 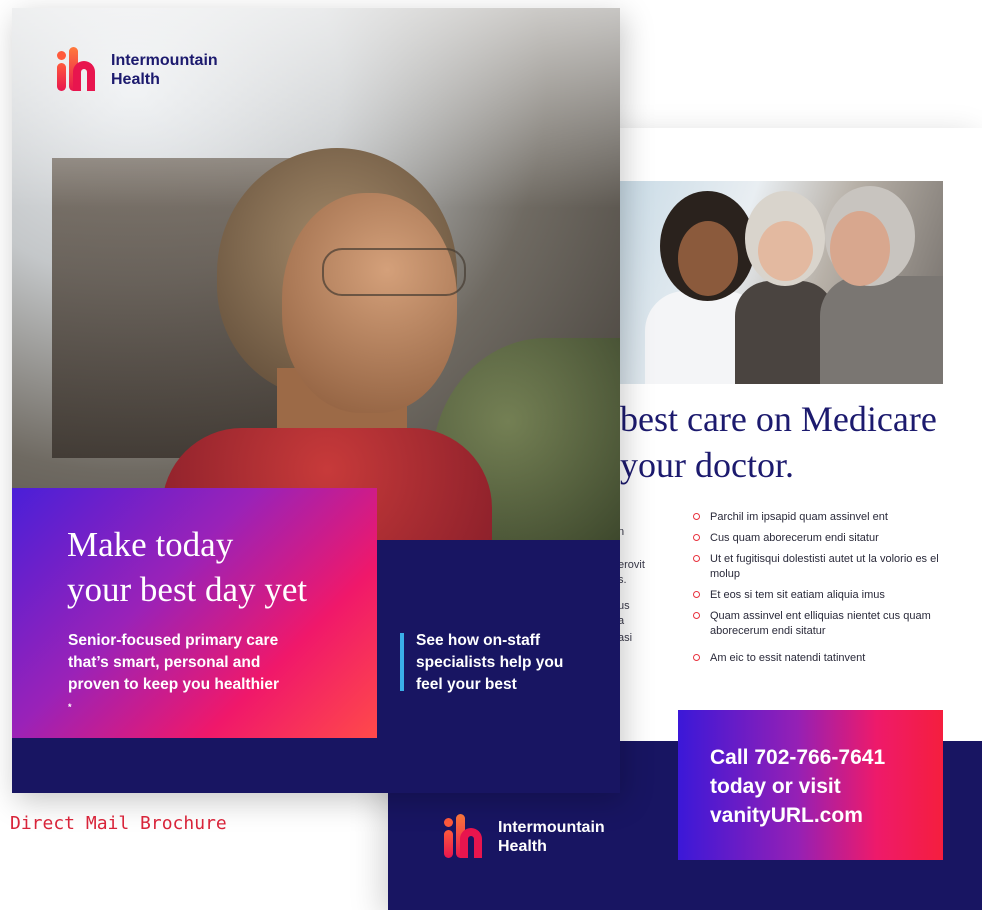 What do you see at coordinates (817, 538) in the screenshot?
I see `list-item: Cus quam aborecerum endi sitatur` at bounding box center [817, 538].